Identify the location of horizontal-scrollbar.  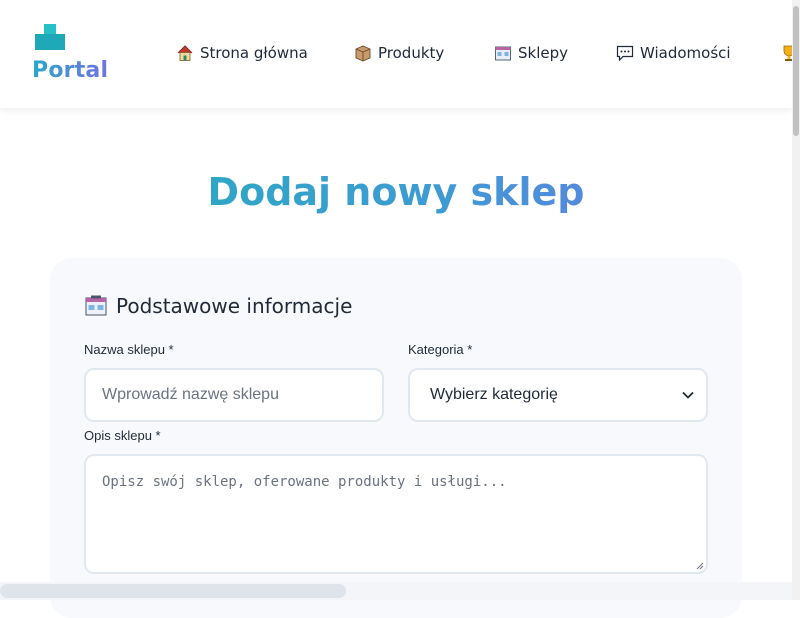
(396, 591).